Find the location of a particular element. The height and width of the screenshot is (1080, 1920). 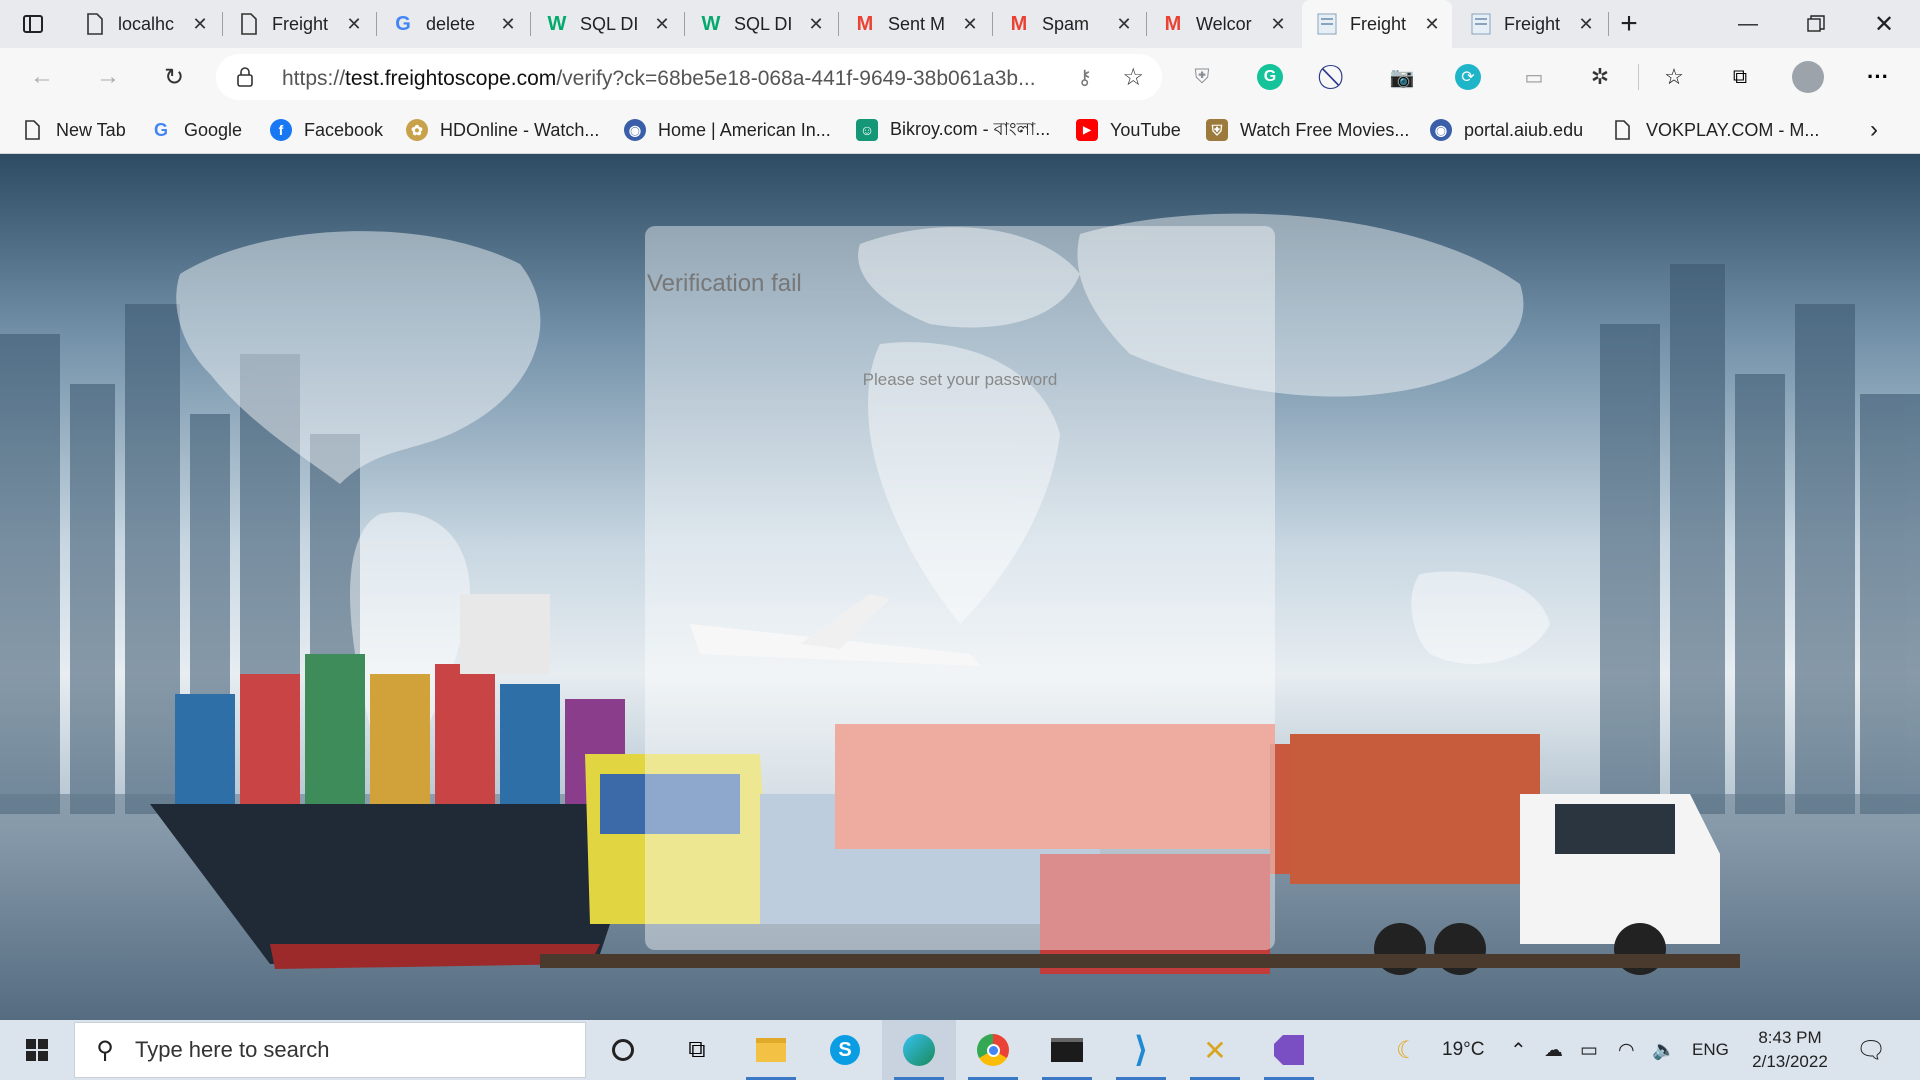

freightoscope-icon is located at coordinates (1327, 24).